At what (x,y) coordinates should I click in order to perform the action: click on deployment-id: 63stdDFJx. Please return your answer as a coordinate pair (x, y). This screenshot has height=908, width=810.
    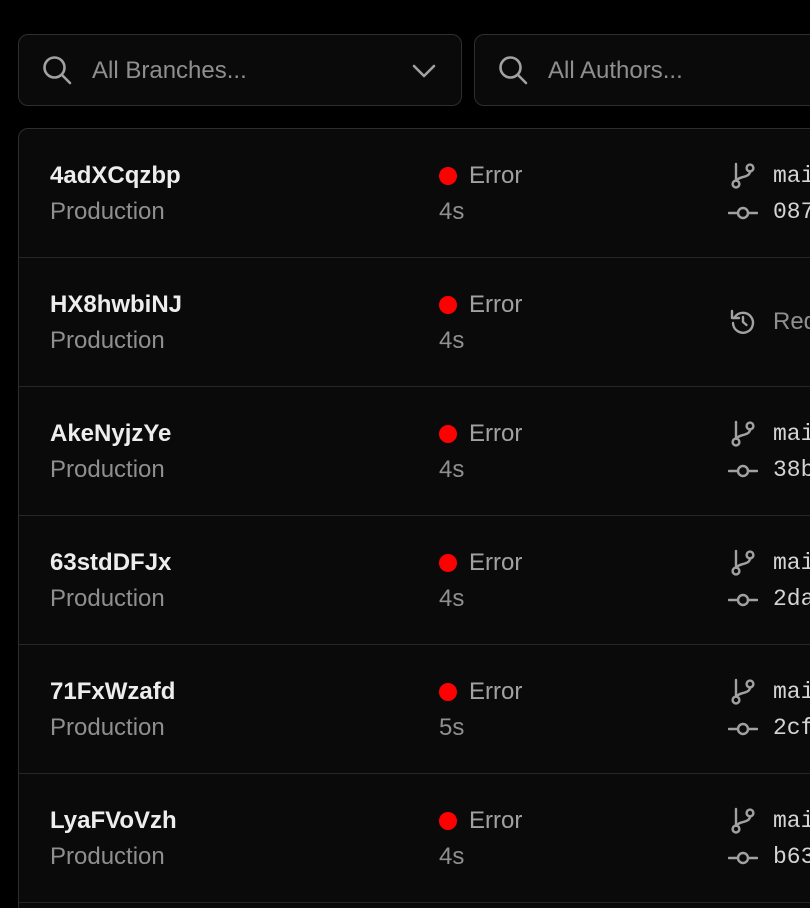
    Looking at the image, I should click on (110, 563).